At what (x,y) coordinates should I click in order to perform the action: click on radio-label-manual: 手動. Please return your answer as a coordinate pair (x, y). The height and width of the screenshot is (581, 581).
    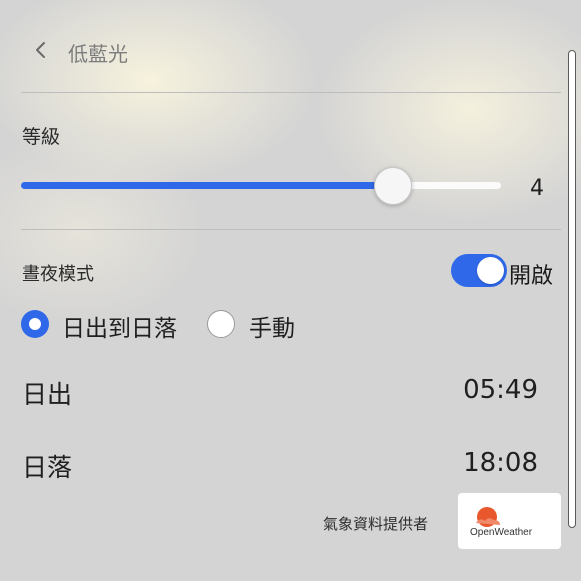
    Looking at the image, I should click on (272, 326).